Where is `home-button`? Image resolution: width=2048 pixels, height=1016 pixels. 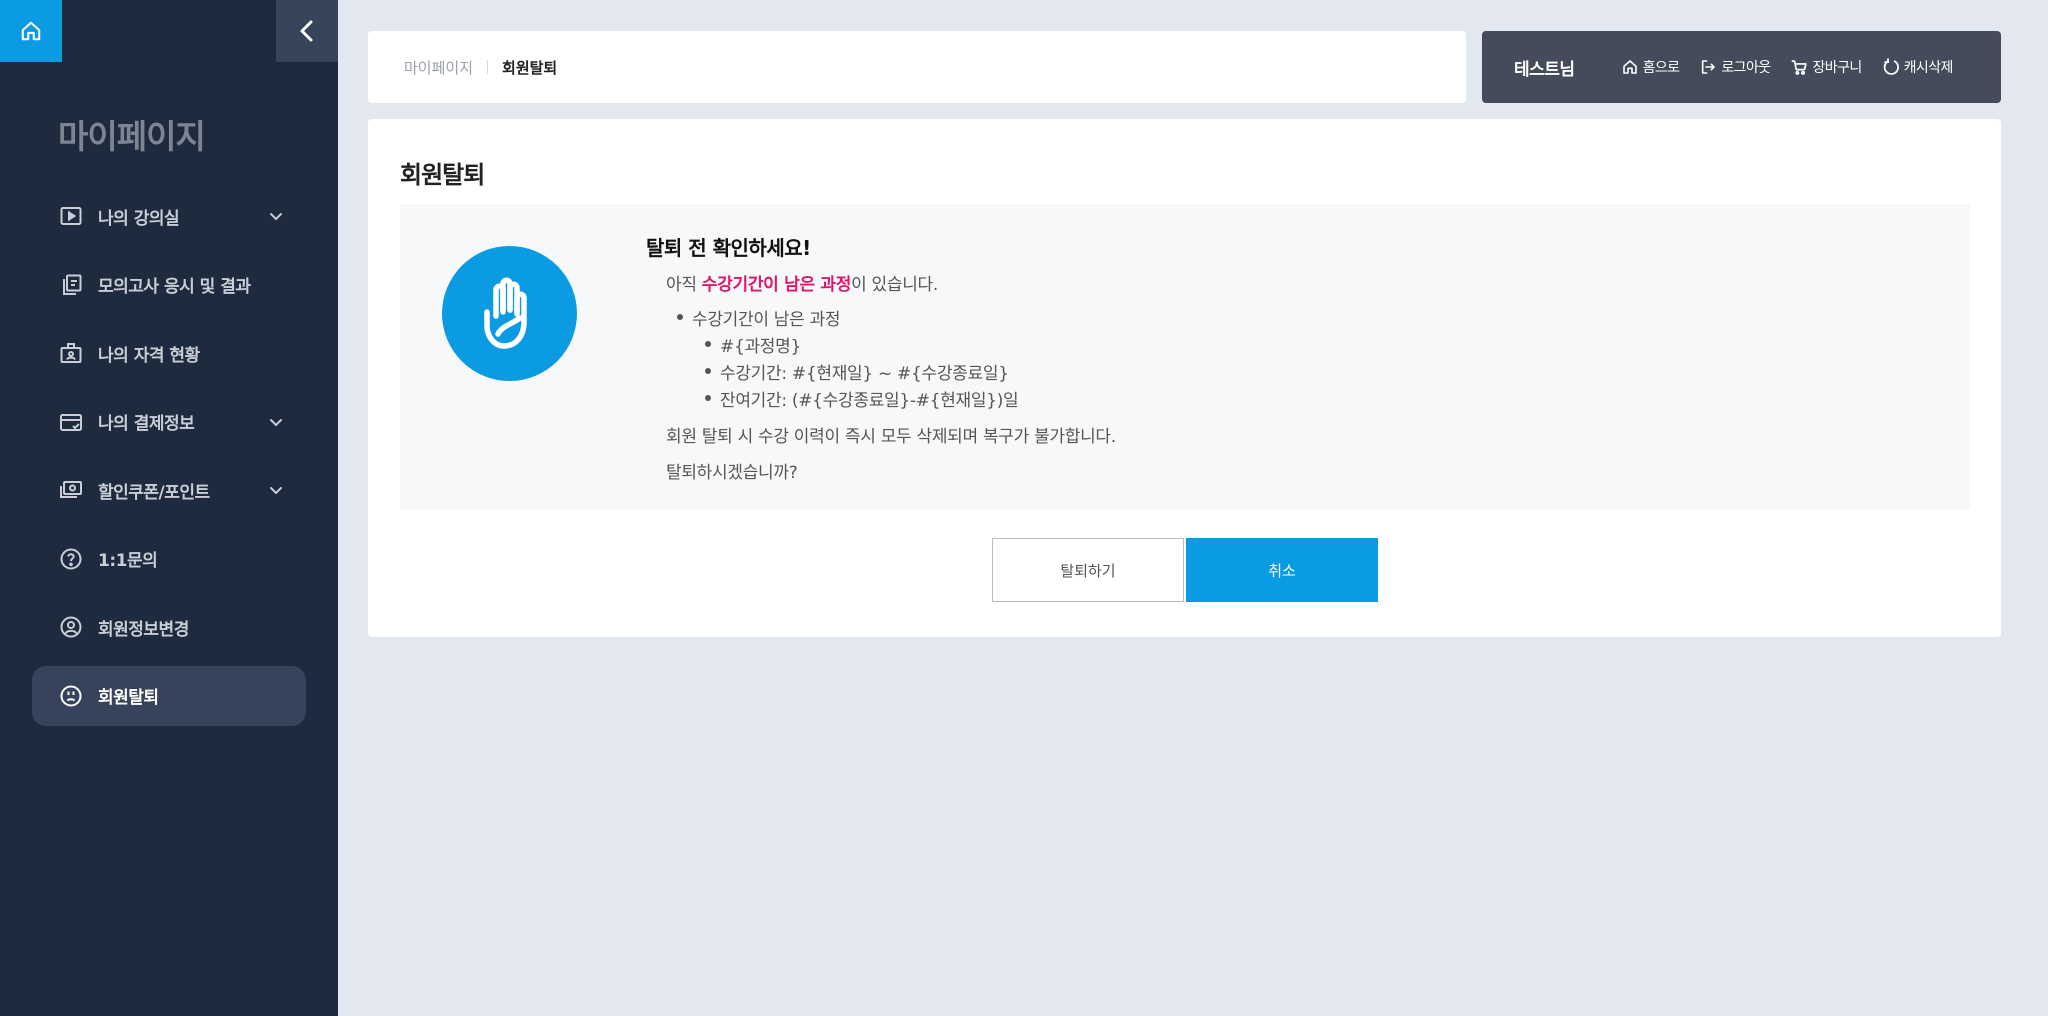
home-button is located at coordinates (31, 31).